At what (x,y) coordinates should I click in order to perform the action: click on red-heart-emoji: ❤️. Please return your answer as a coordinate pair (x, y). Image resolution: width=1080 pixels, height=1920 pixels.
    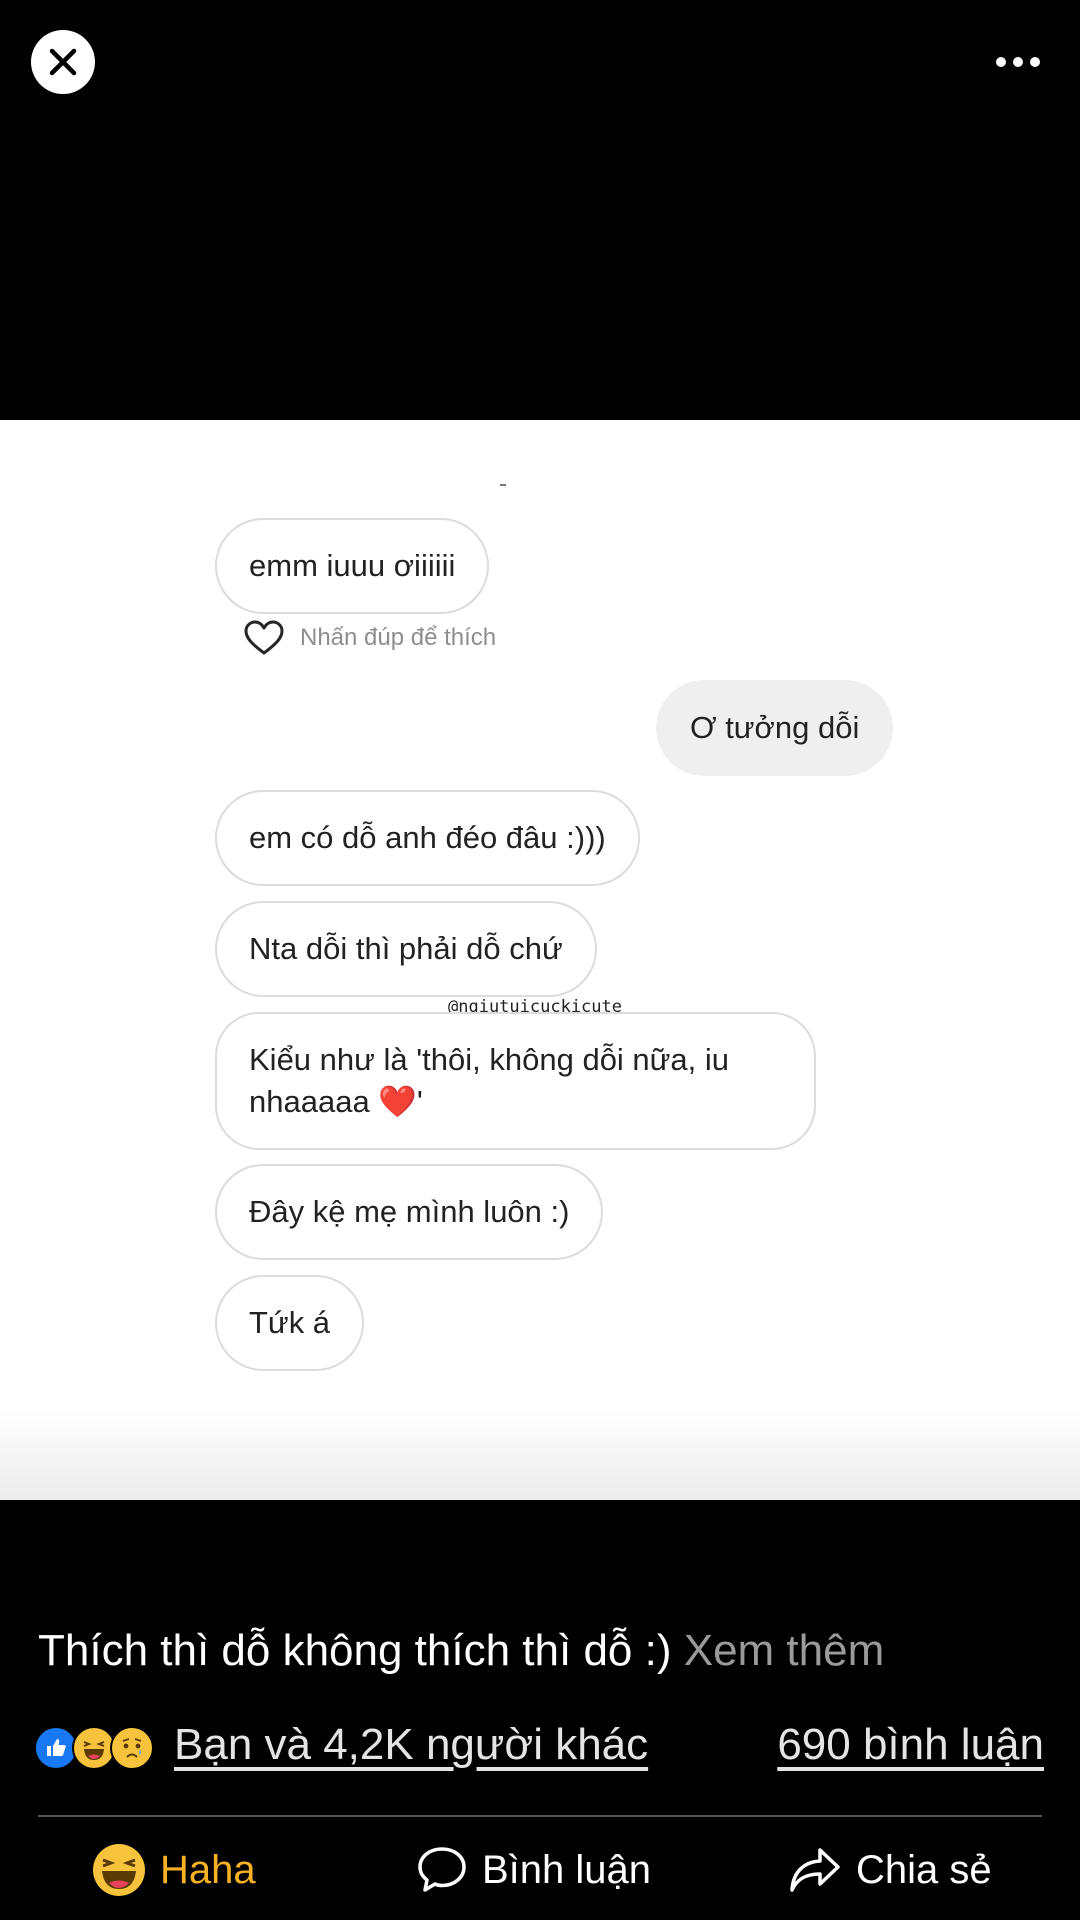
    Looking at the image, I should click on (397, 1101).